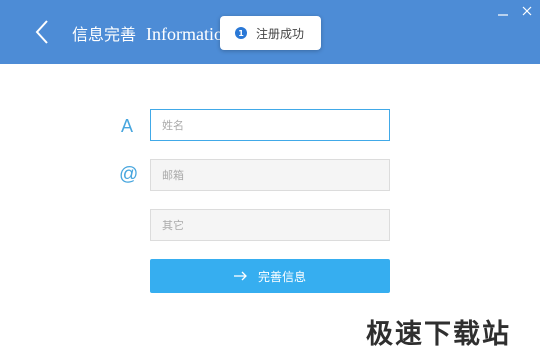 Image resolution: width=540 pixels, height=360 pixels. I want to click on minimize-icon, so click(503, 15).